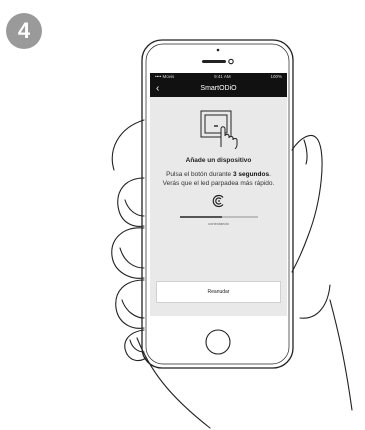 This screenshot has height=430, width=365. I want to click on finger-press-icon, so click(228, 137).